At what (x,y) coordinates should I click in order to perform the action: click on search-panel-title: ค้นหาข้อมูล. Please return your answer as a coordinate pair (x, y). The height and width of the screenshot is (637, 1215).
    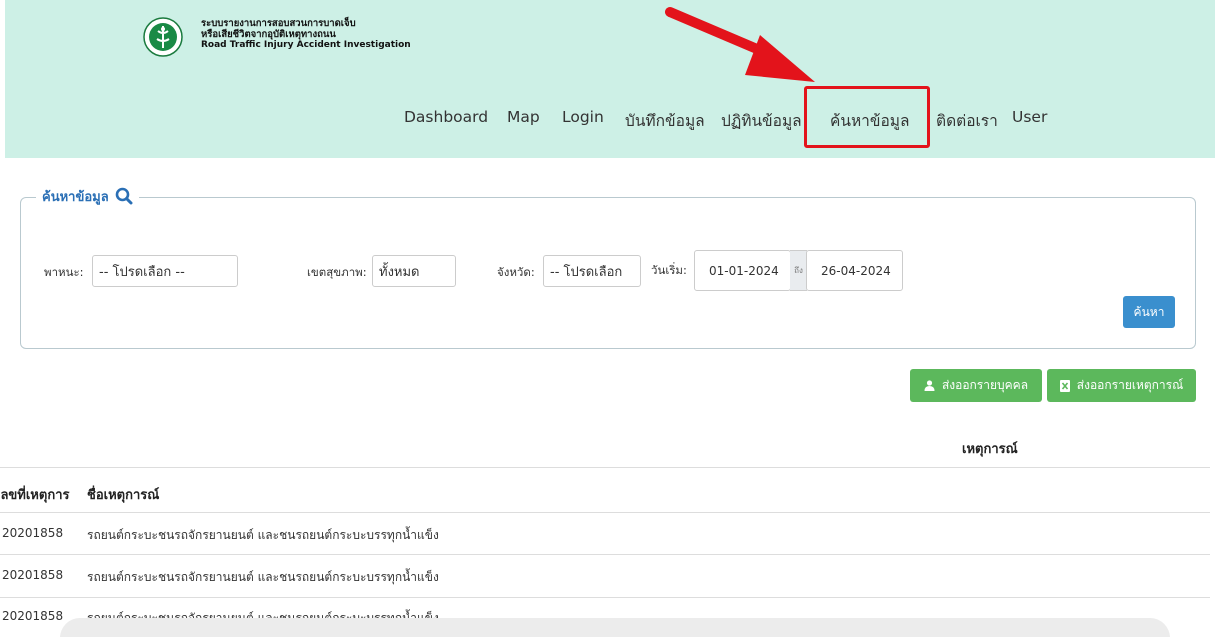
    Looking at the image, I should click on (75, 197).